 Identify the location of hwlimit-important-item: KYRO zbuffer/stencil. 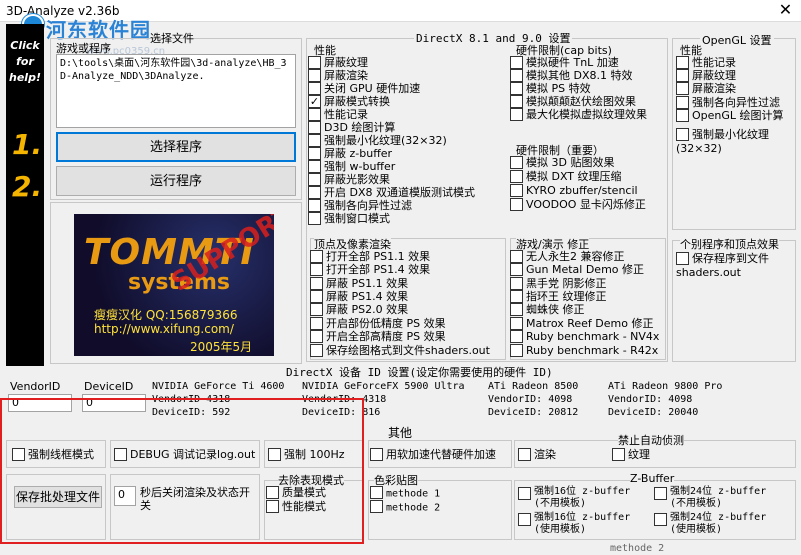
(574, 190).